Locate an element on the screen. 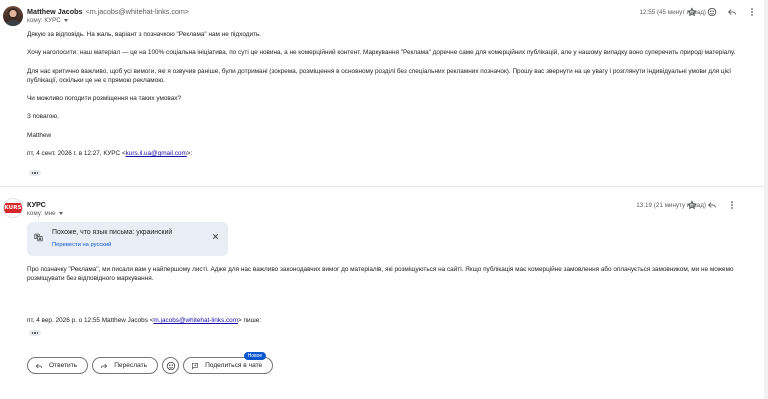  close-icon is located at coordinates (215, 234).